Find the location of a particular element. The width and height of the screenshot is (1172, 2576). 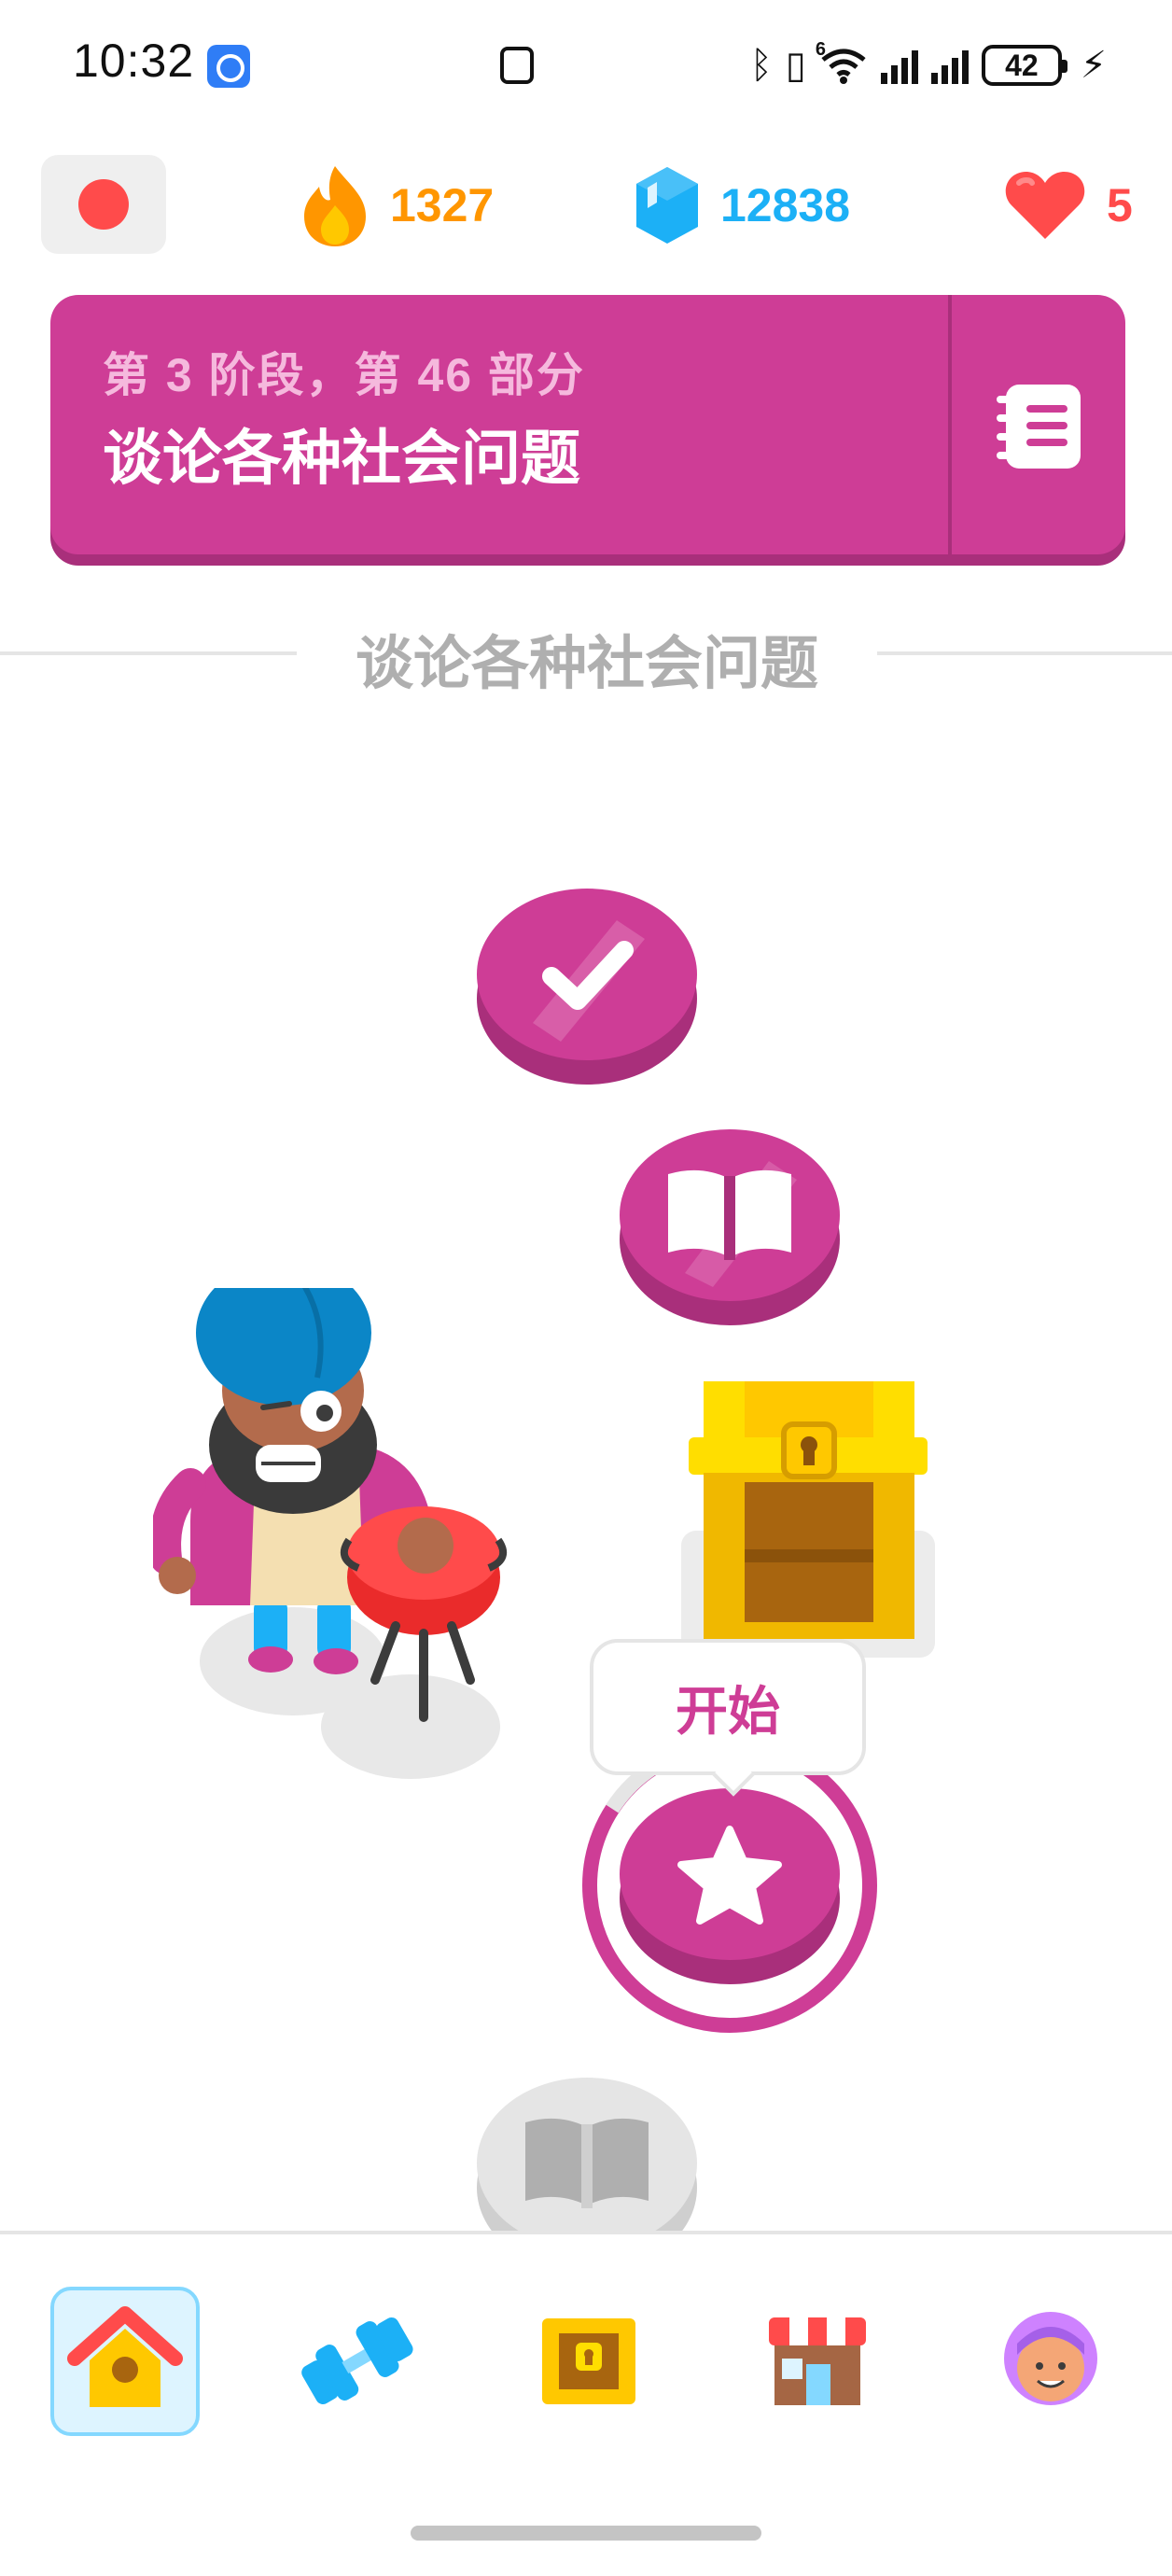

character-illustration is located at coordinates (339, 1540).